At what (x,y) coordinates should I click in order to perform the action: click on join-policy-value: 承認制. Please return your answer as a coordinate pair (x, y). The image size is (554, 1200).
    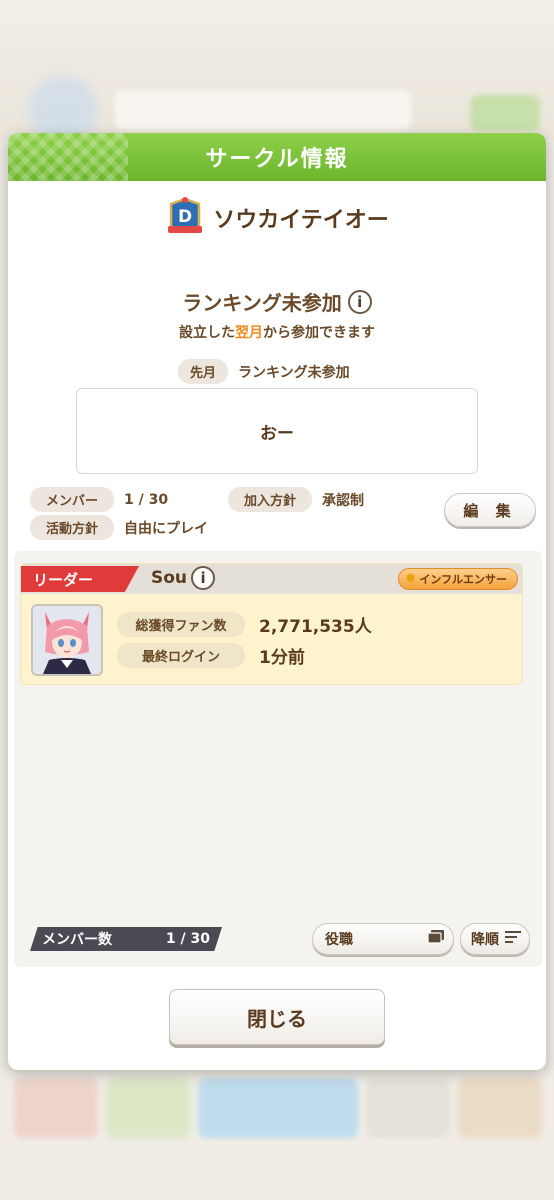
    Looking at the image, I should click on (343, 500).